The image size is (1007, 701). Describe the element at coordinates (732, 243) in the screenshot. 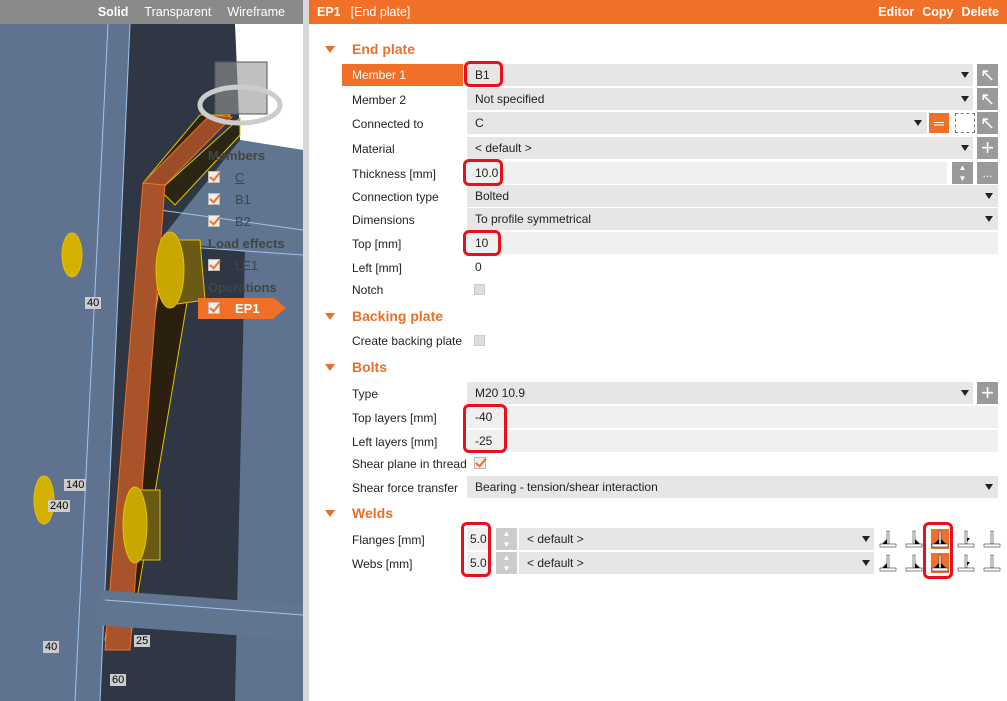

I see `top-input: 10` at that location.